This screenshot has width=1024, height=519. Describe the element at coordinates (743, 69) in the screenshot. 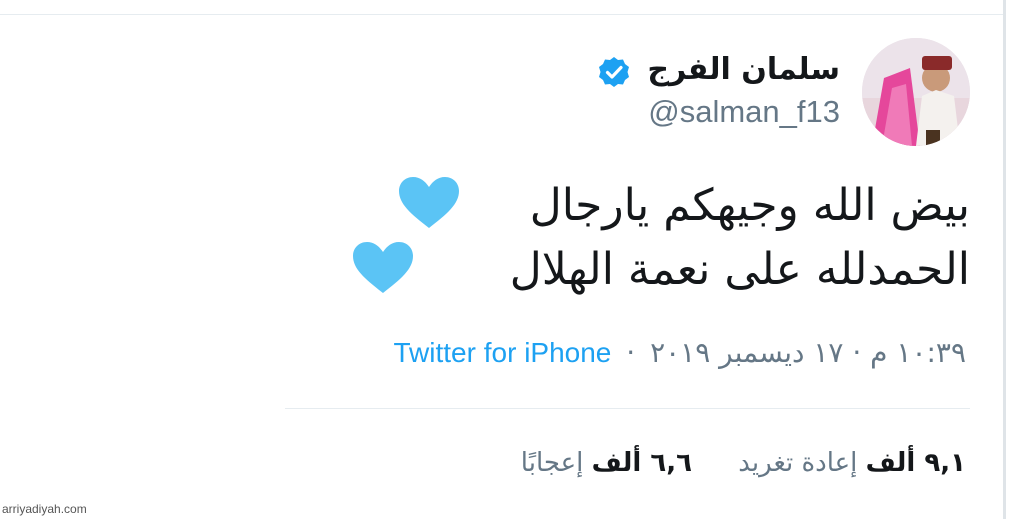

I see `display-name: سلمان الفرج` at that location.